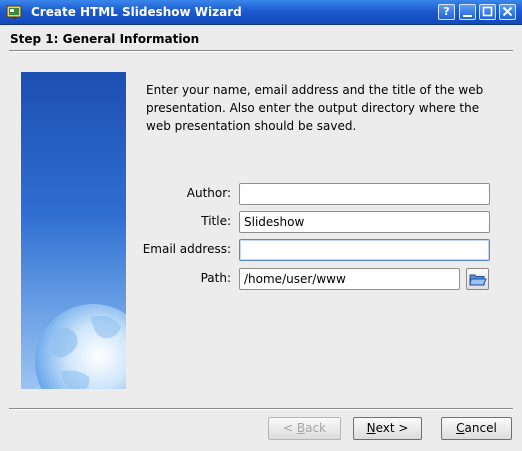 Image resolution: width=522 pixels, height=451 pixels. I want to click on maximize-icon, so click(487, 11).